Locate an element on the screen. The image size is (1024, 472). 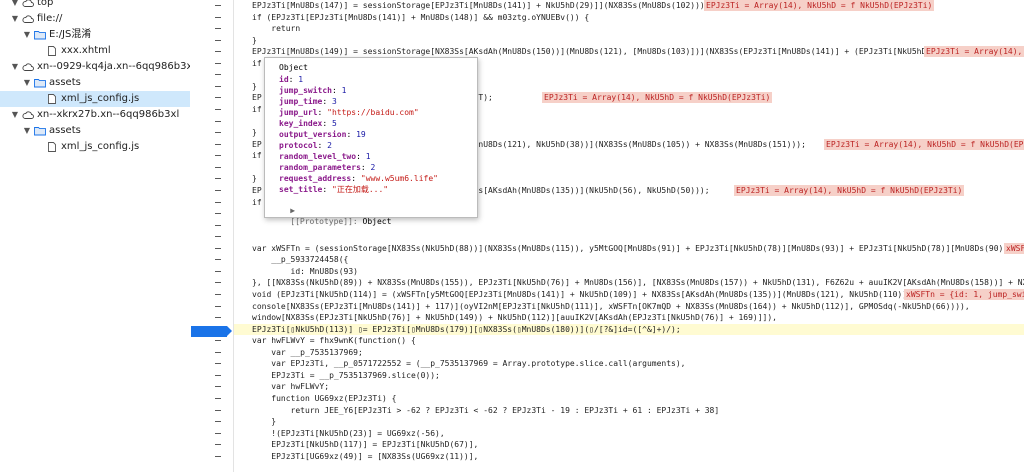
tree-item-label: assets is located at coordinates (65, 130).